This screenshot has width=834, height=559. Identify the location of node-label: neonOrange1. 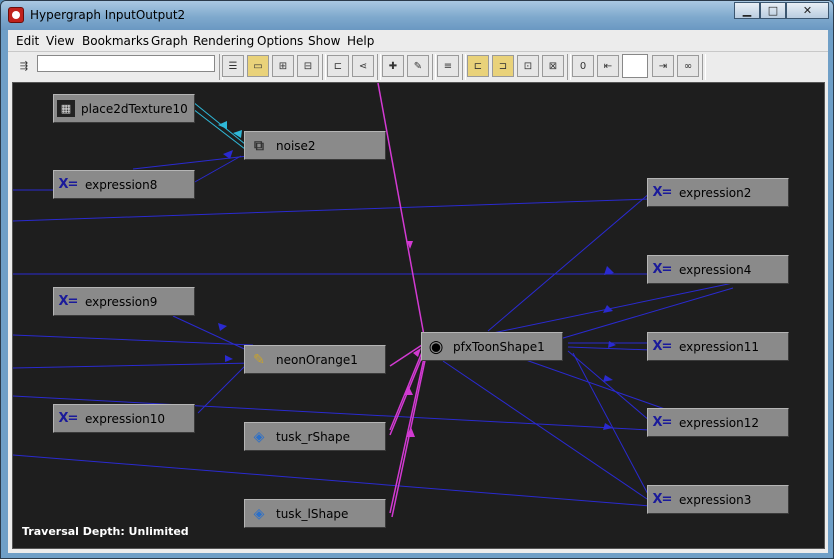
(317, 359).